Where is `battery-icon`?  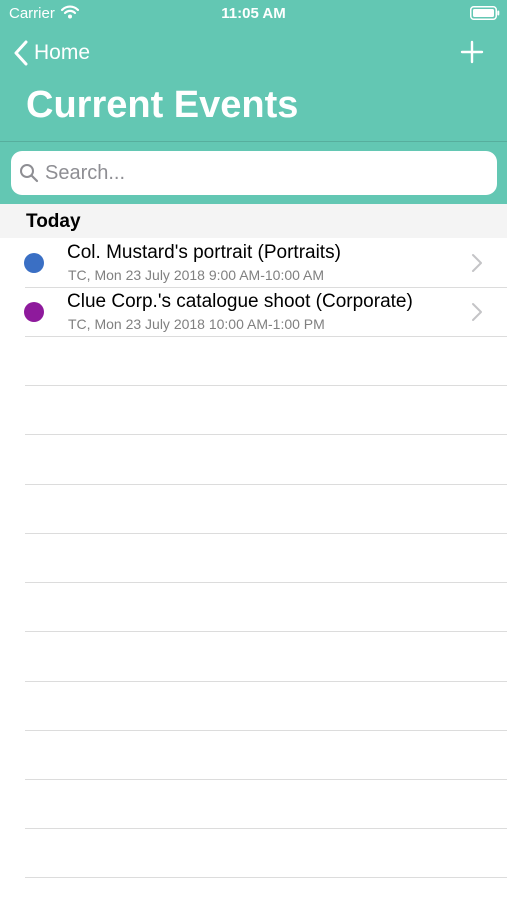 battery-icon is located at coordinates (485, 15).